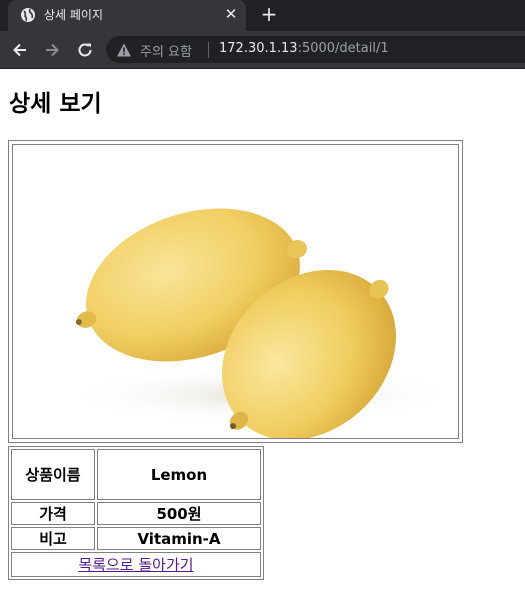 The width and height of the screenshot is (525, 605). I want to click on url-path: :5000/detail/1, so click(343, 48).